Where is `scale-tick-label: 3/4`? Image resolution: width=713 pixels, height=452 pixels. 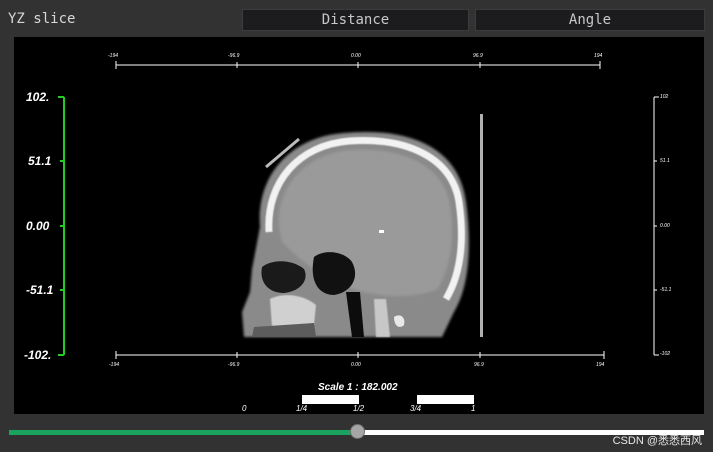 scale-tick-label: 3/4 is located at coordinates (416, 408).